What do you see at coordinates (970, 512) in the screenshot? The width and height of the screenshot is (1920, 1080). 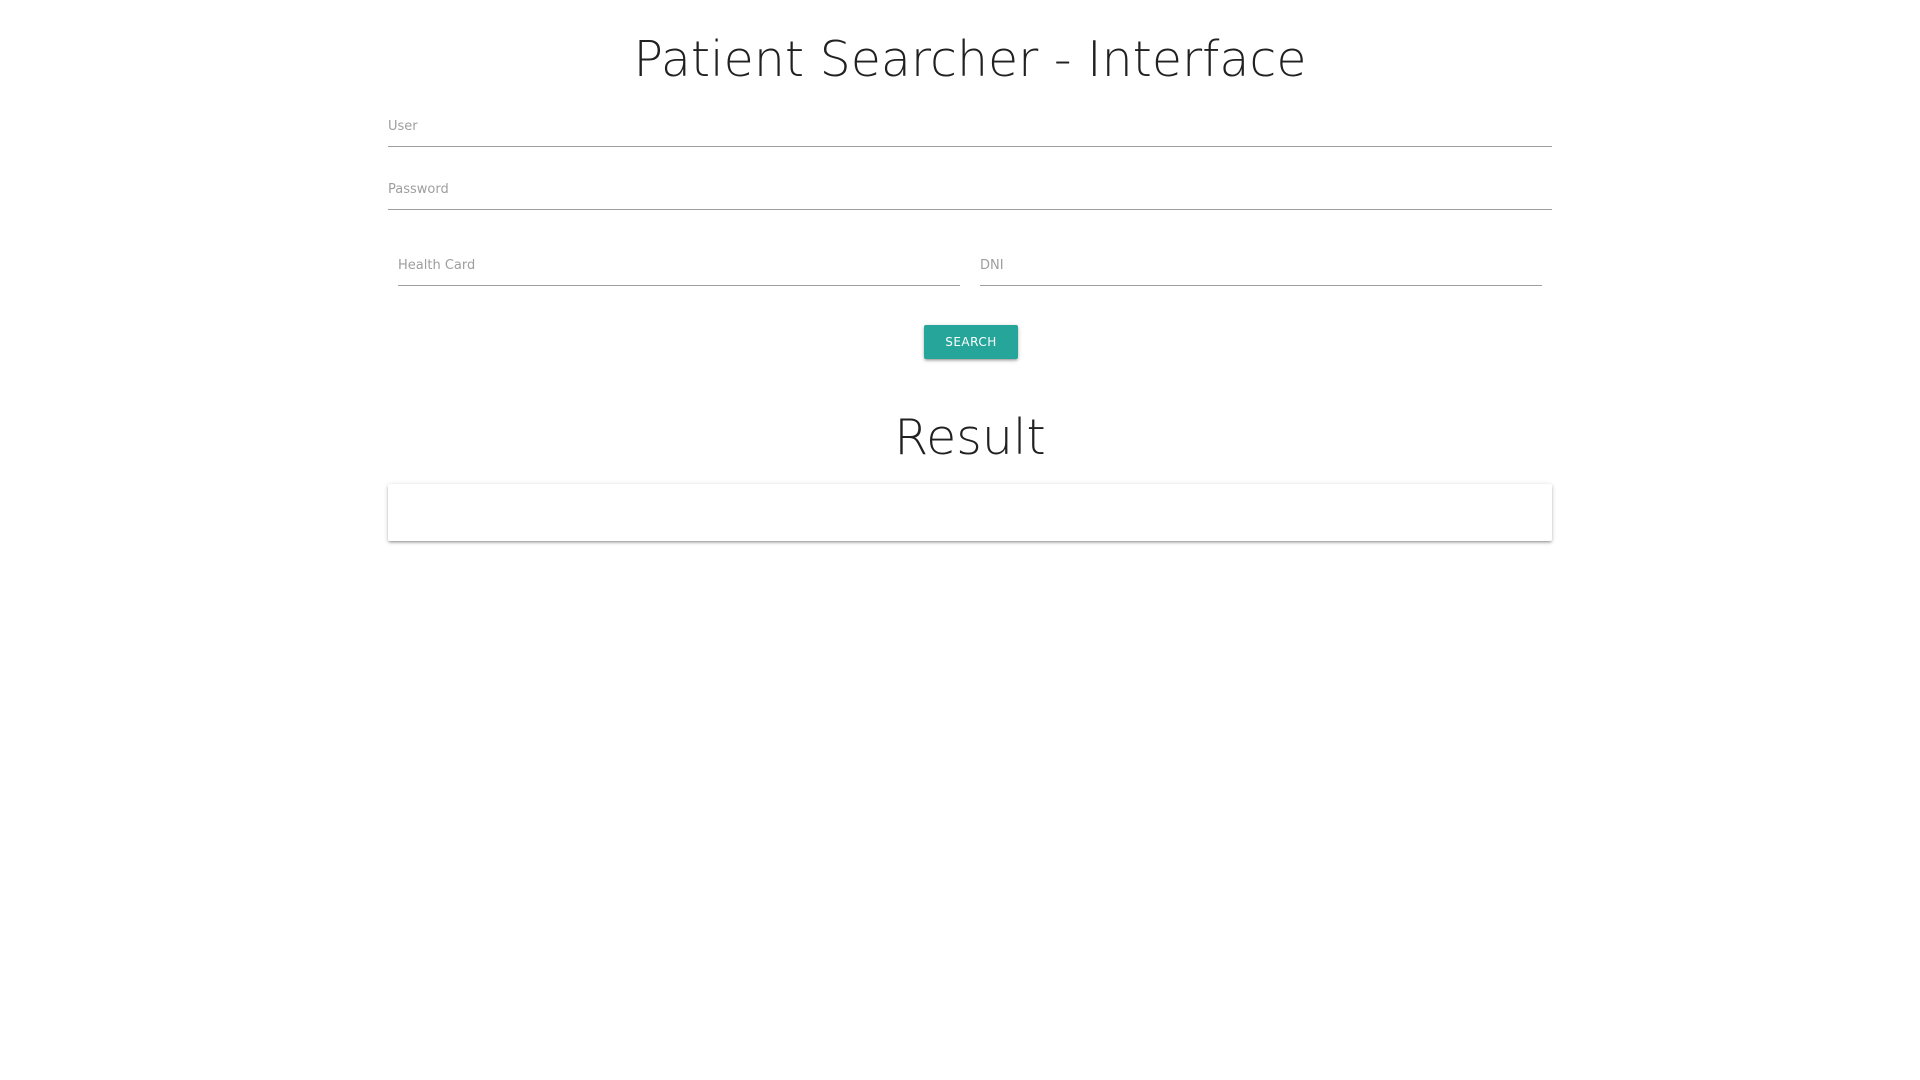 I see `result-card` at bounding box center [970, 512].